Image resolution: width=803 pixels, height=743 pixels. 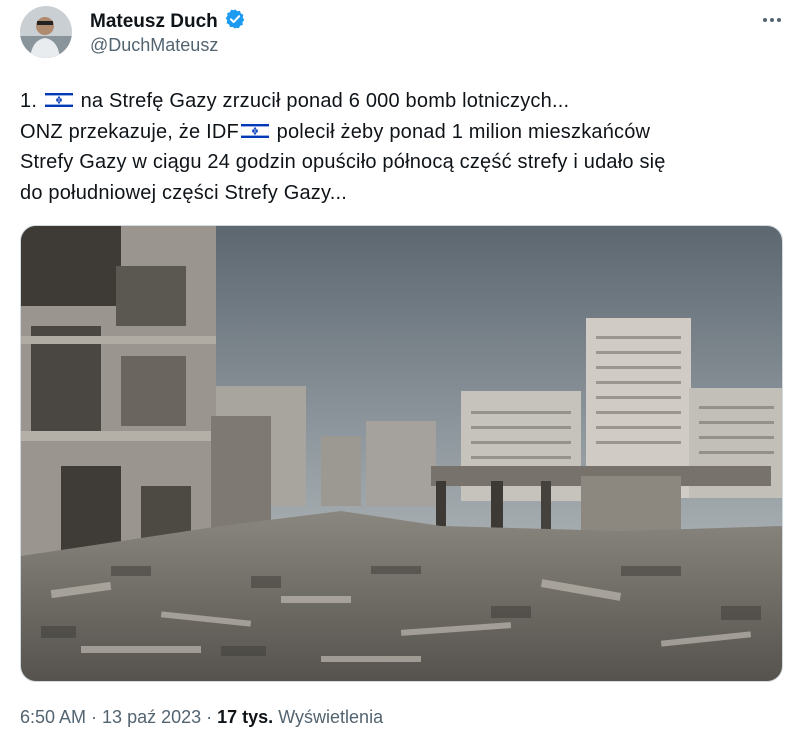 I want to click on avatar, so click(x=46, y=32).